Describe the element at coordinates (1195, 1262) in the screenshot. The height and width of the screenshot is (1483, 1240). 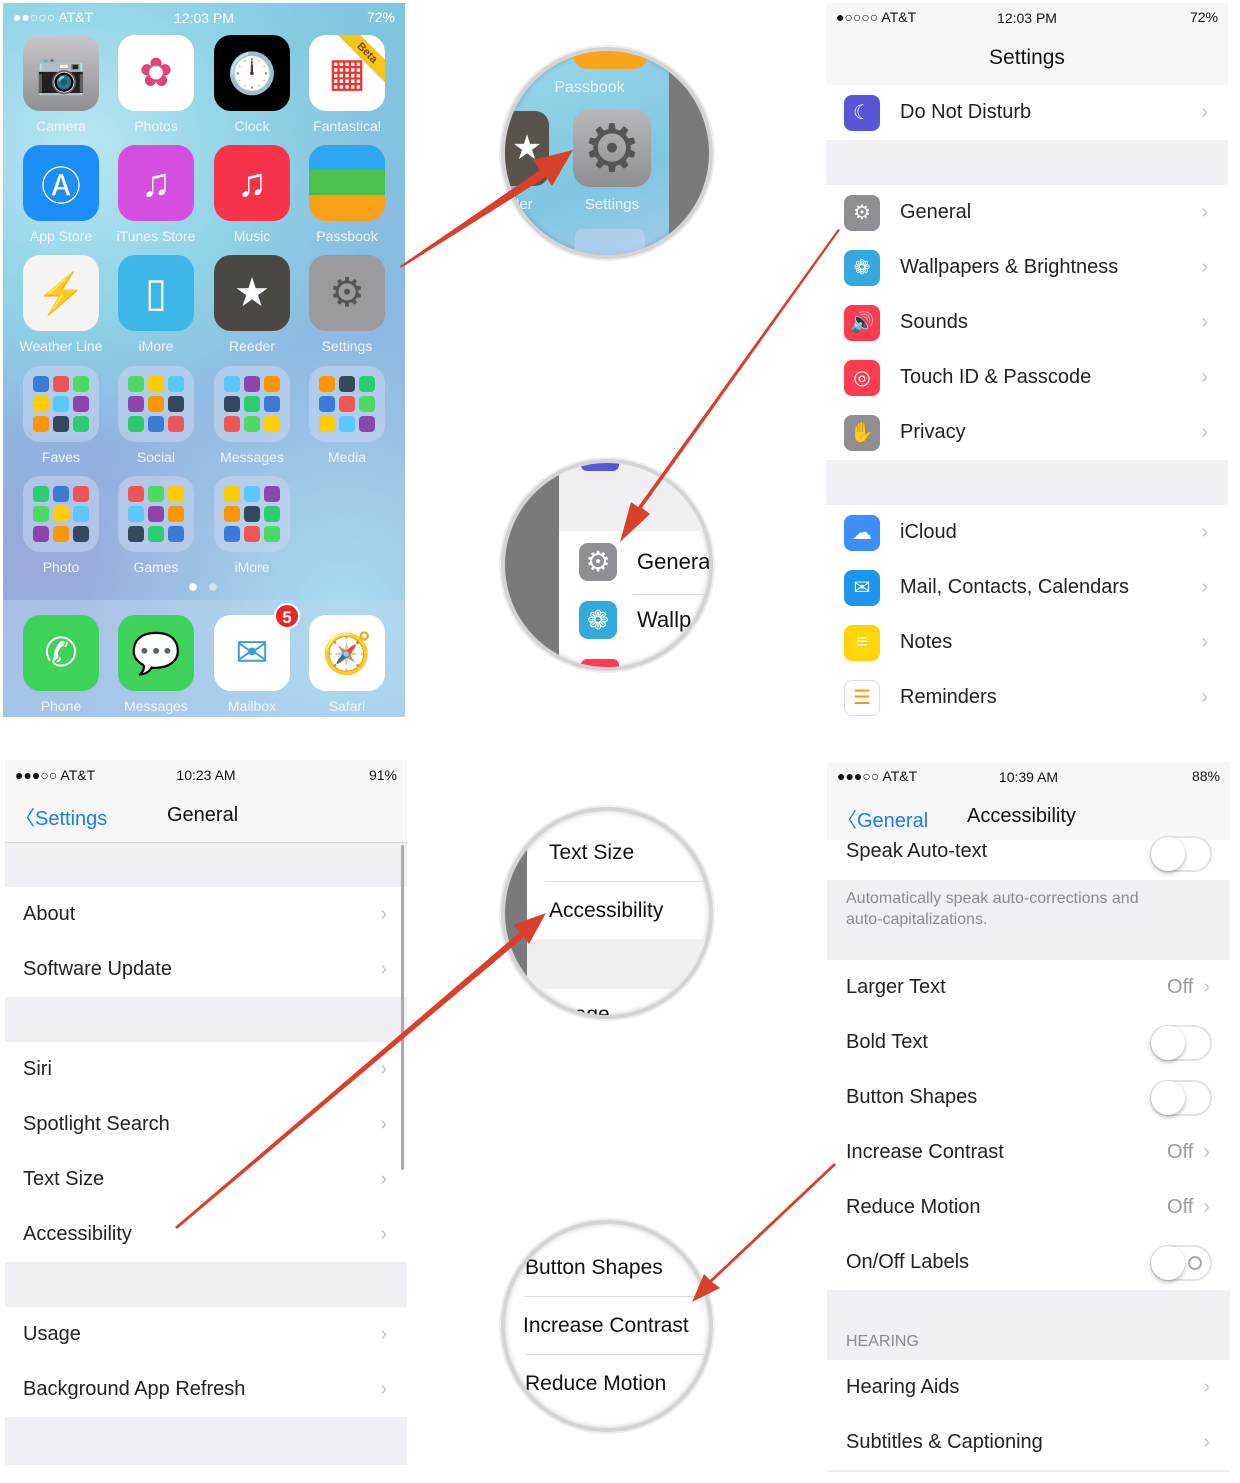
I see `off-indicator-icon` at that location.